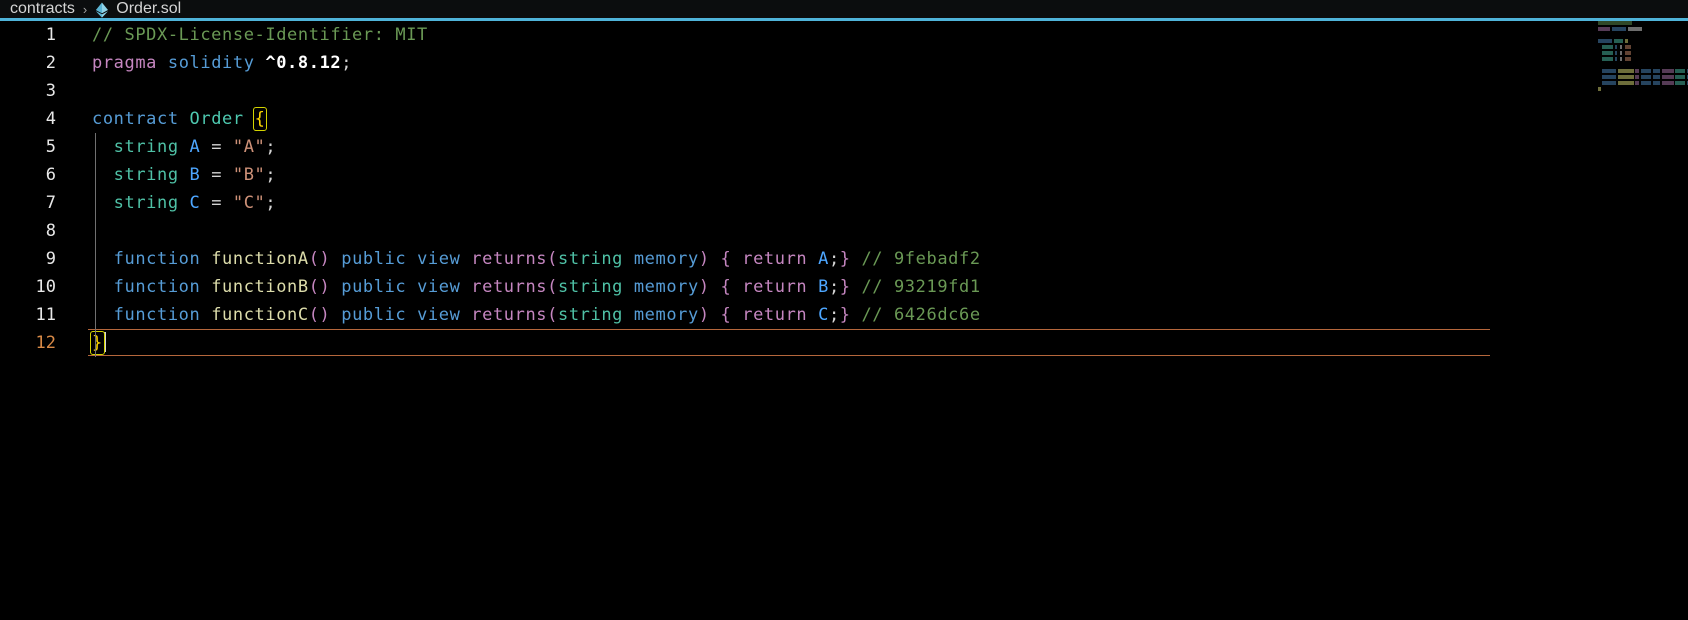  Describe the element at coordinates (374, 287) in the screenshot. I see `code-token: public` at that location.